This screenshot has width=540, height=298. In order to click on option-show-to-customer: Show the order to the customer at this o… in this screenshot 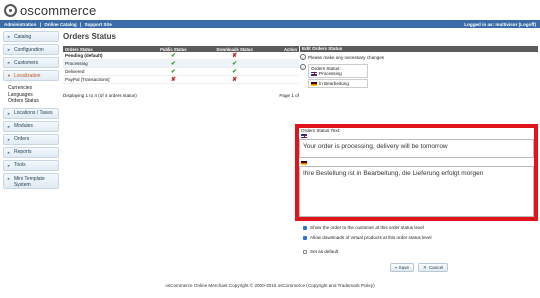, I will do `click(363, 227)`.